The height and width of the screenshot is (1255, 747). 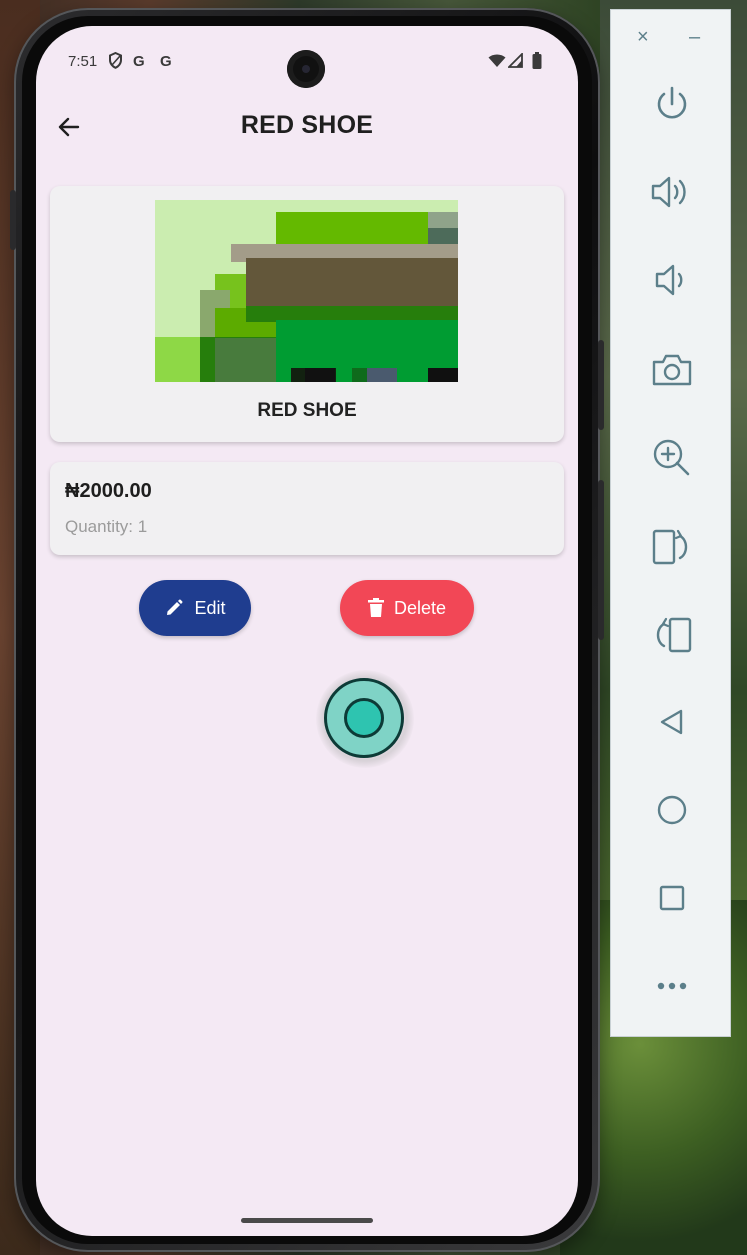 I want to click on product-quantity: Quantity: 1, so click(x=106, y=526).